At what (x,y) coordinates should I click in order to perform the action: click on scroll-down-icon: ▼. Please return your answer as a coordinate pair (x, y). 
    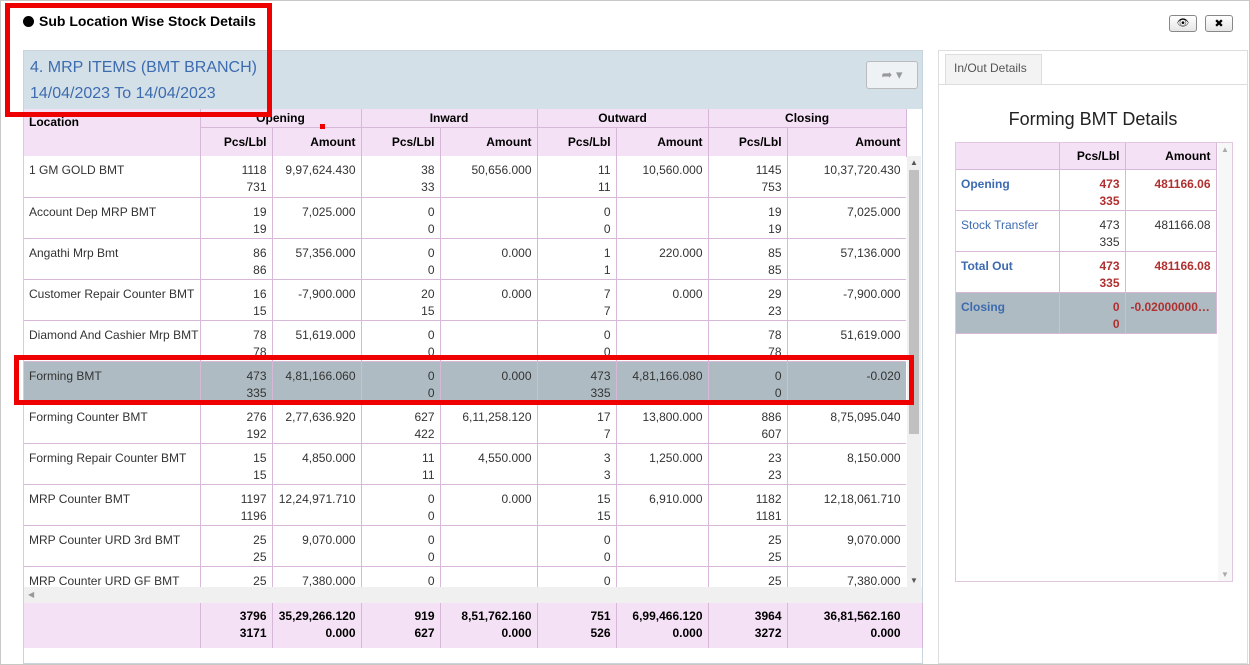
    Looking at the image, I should click on (914, 580).